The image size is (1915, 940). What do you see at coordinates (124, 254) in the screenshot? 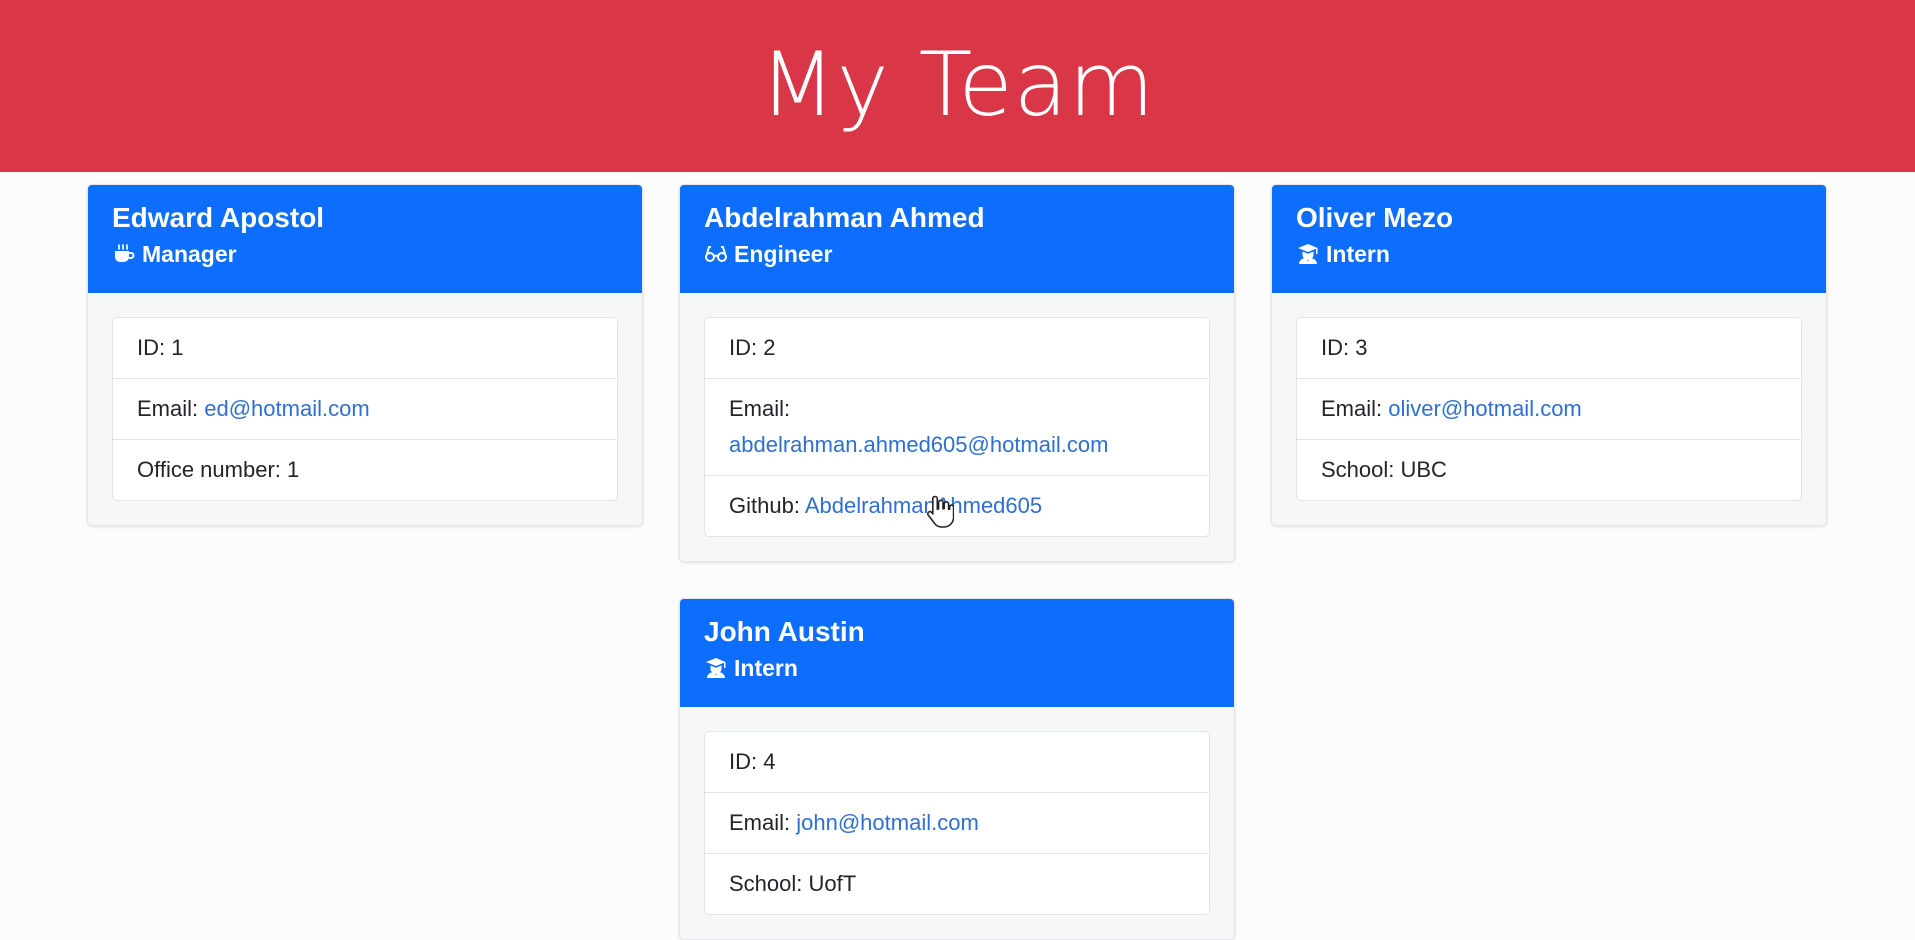
I see `coffee-icon` at bounding box center [124, 254].